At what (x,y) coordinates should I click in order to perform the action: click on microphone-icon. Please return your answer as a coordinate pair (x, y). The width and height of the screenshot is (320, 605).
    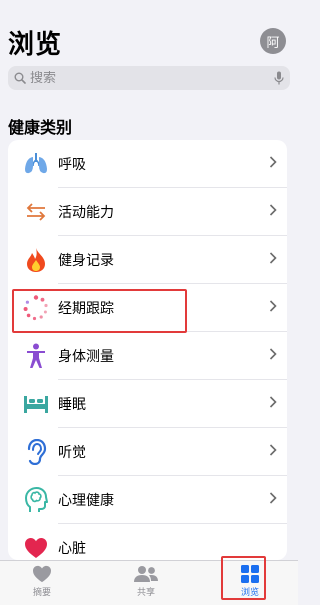
    Looking at the image, I should click on (279, 78).